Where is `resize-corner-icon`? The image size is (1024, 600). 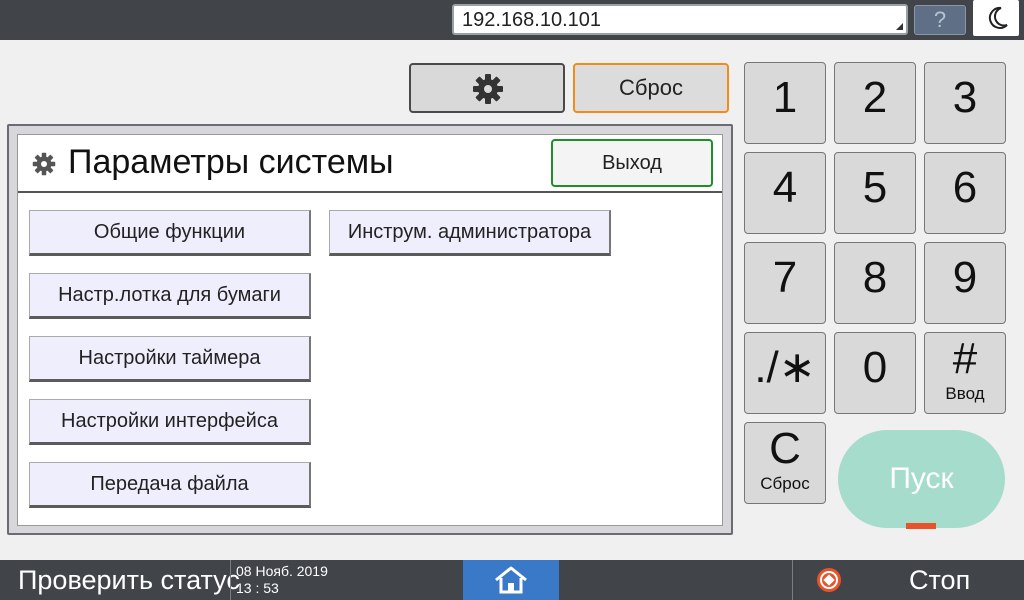 resize-corner-icon is located at coordinates (899, 26).